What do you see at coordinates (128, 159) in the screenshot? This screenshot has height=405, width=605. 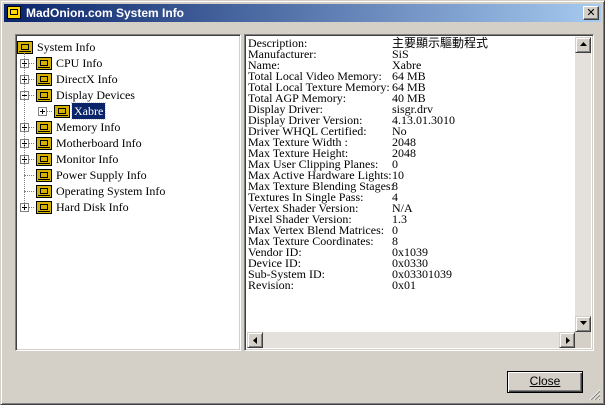 I see `tree-item: Monitor Info` at bounding box center [128, 159].